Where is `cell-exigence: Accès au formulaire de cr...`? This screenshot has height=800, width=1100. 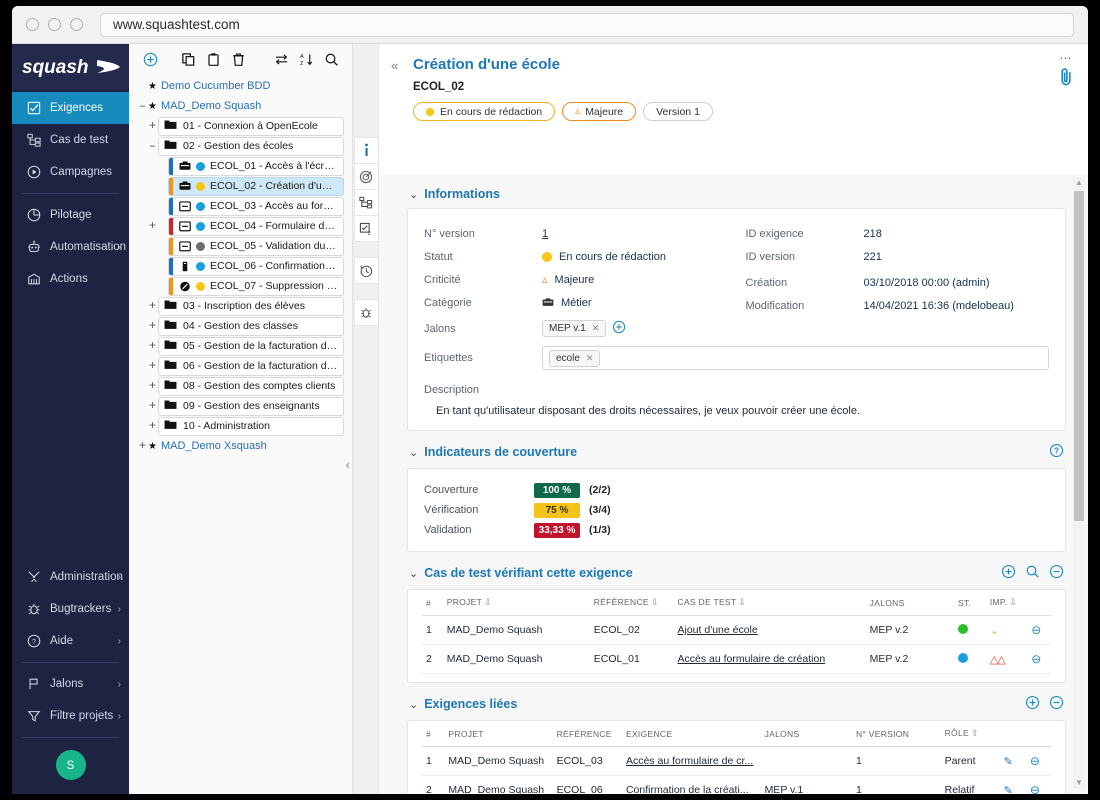
cell-exigence: Accès au formulaire de cr... is located at coordinates (691, 761).